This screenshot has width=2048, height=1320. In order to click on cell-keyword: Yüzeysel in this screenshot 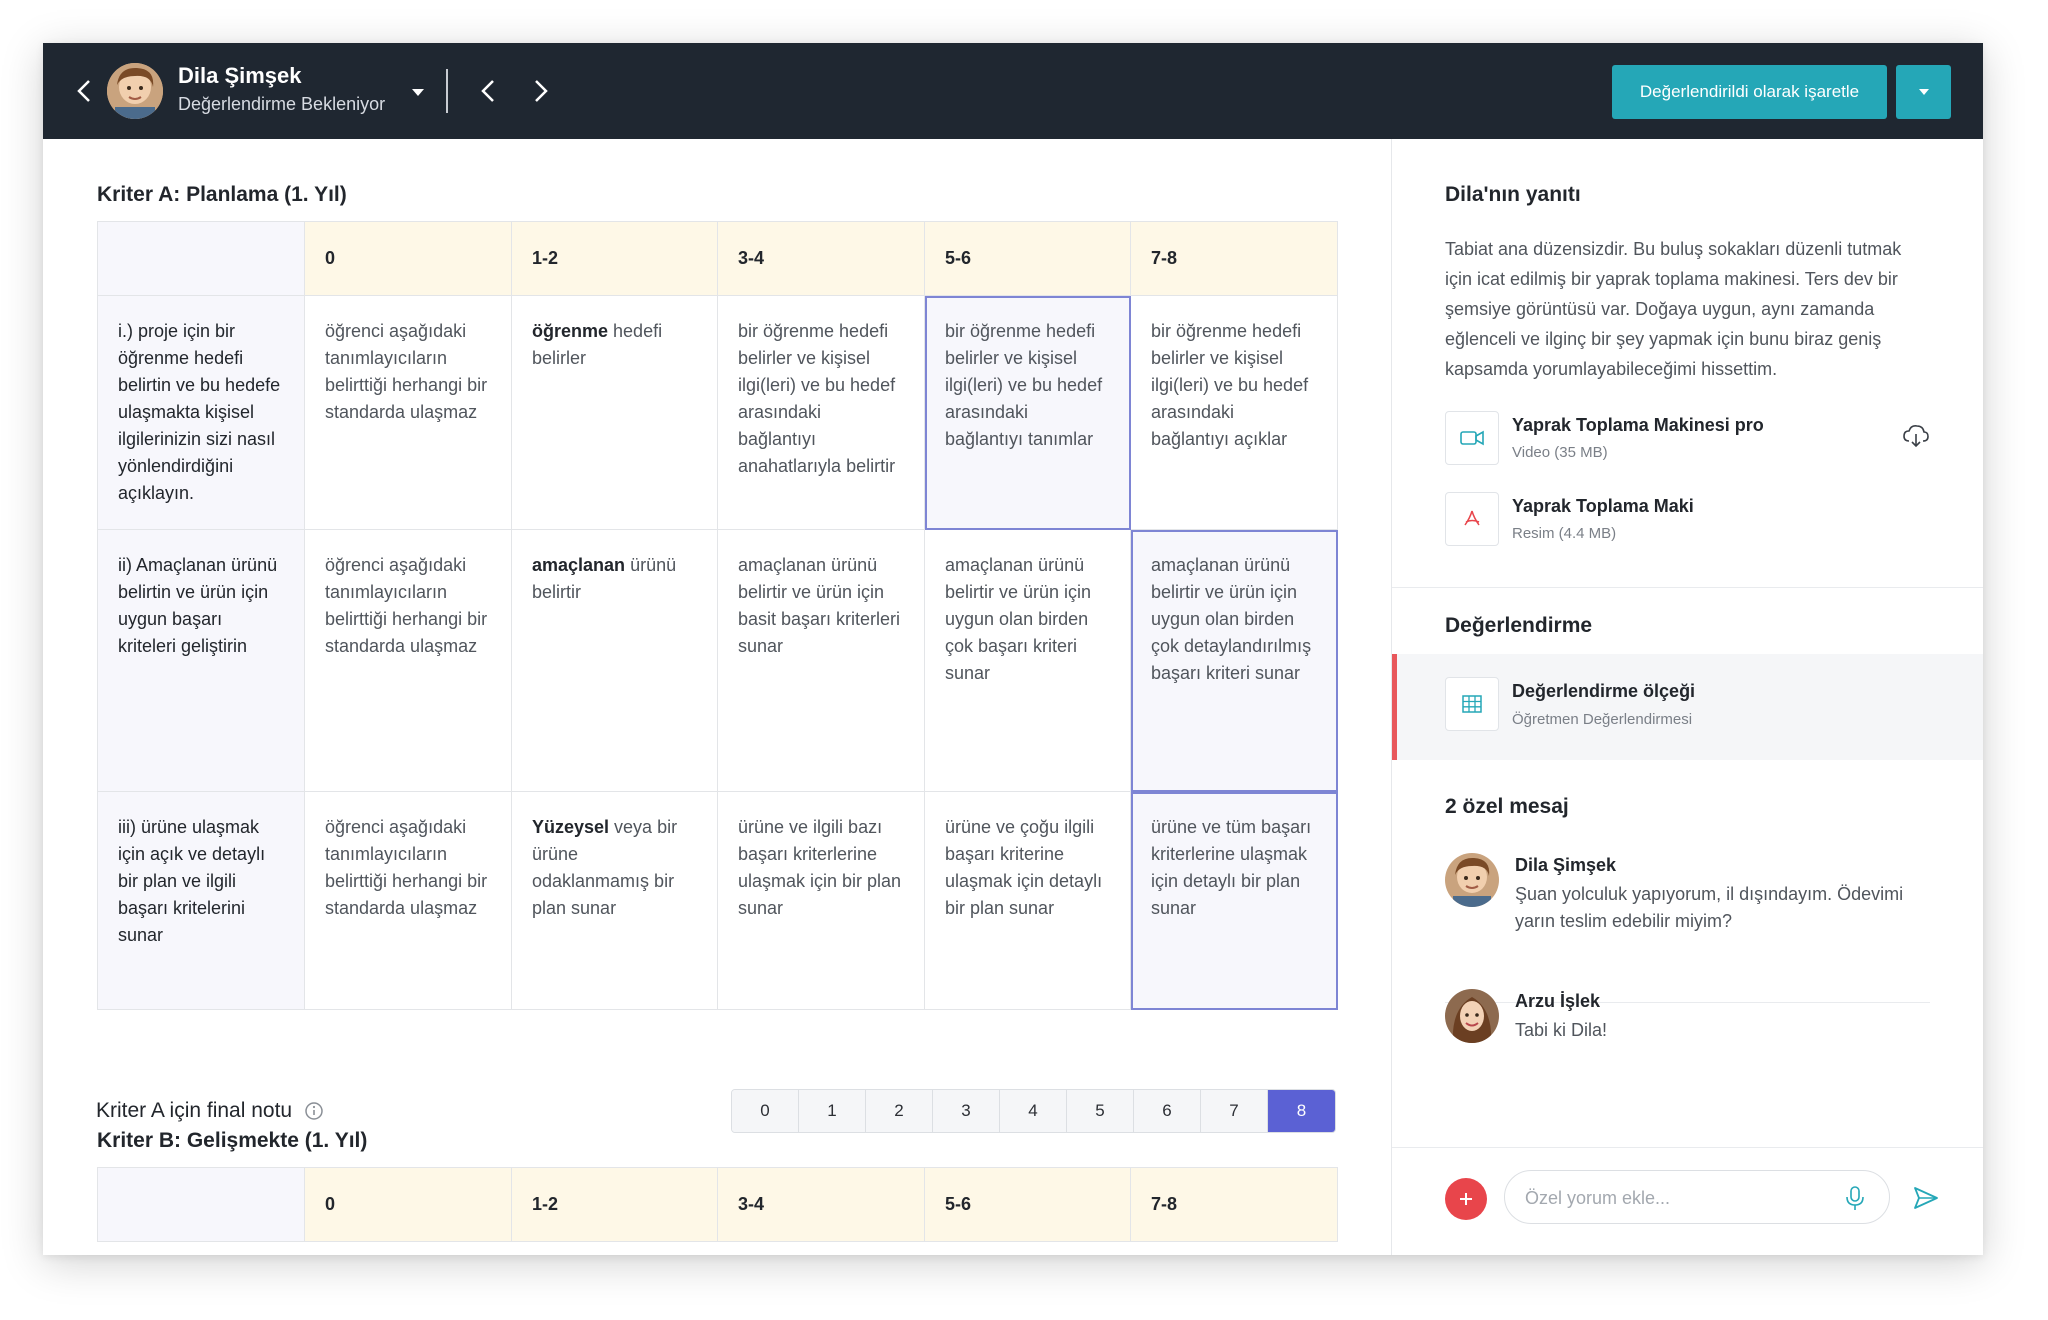, I will do `click(571, 827)`.